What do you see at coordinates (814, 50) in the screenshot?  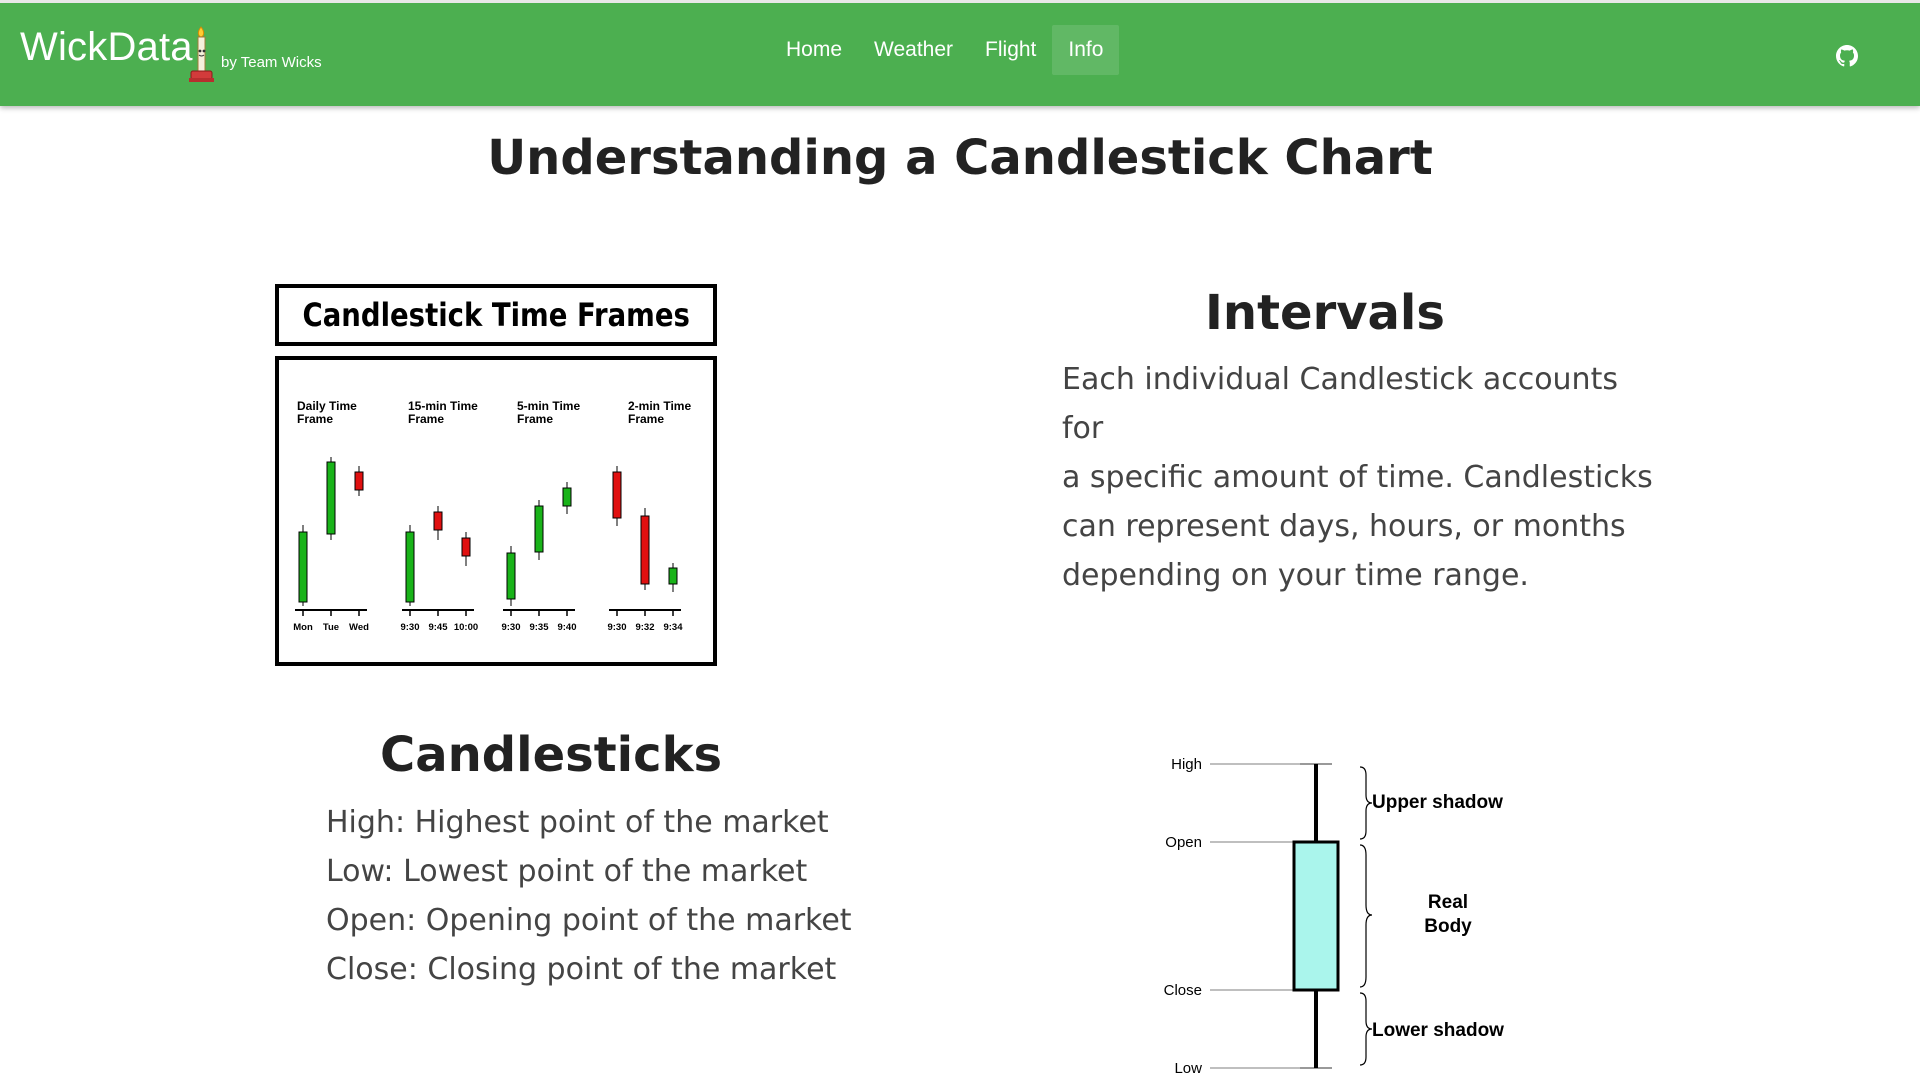 I see `nav-home: Home` at bounding box center [814, 50].